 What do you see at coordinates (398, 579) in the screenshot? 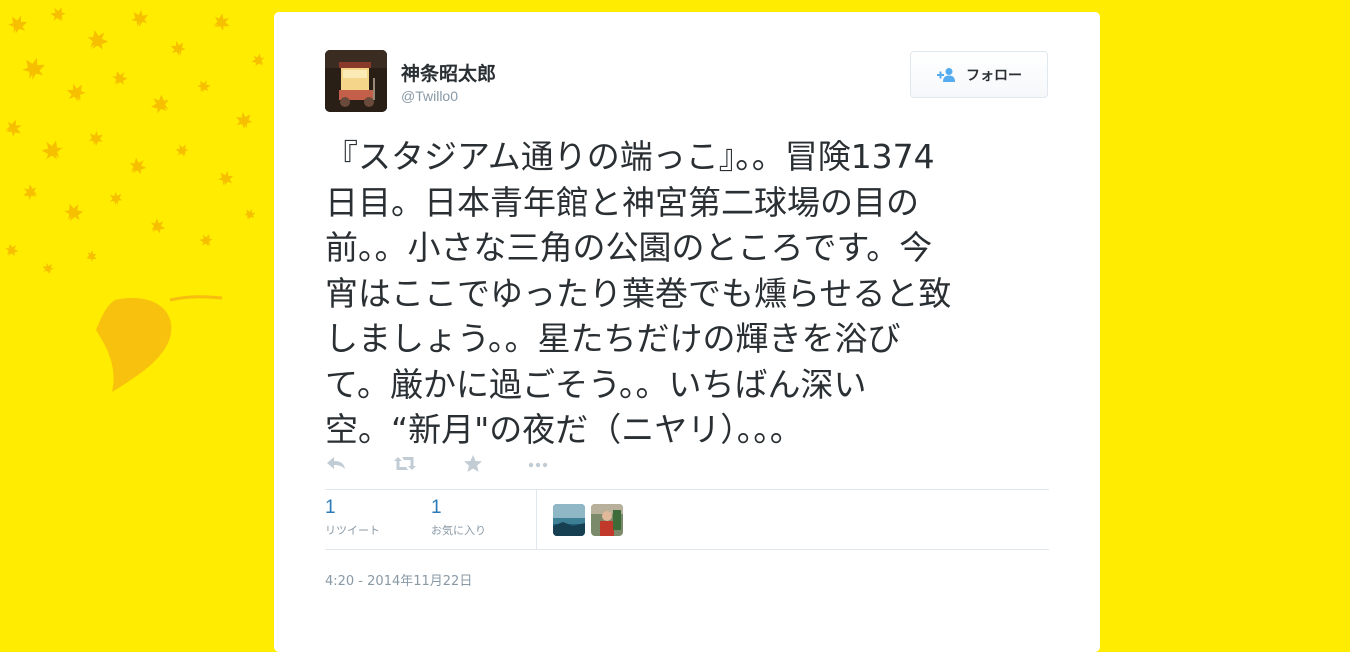
I see `tweet-timestamp: 4:20 - 2014年11月22日` at bounding box center [398, 579].